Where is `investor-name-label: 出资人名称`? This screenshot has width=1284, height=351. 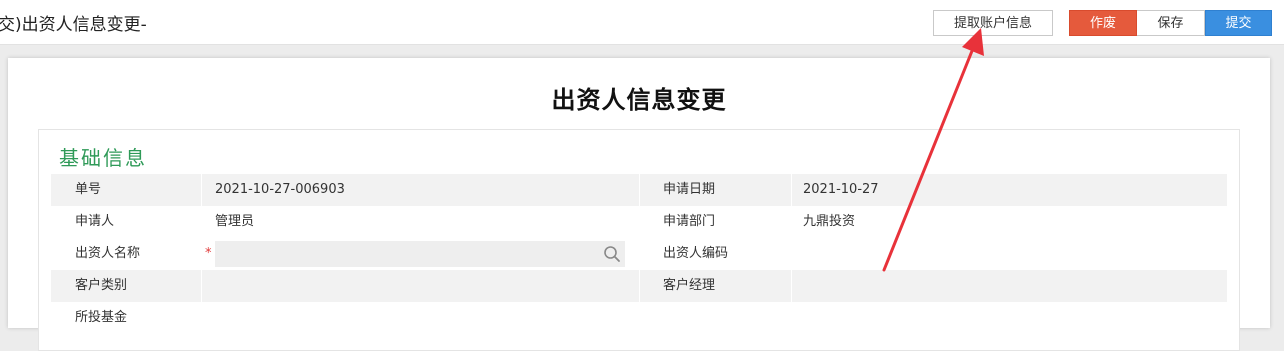 investor-name-label: 出资人名称 is located at coordinates (108, 253).